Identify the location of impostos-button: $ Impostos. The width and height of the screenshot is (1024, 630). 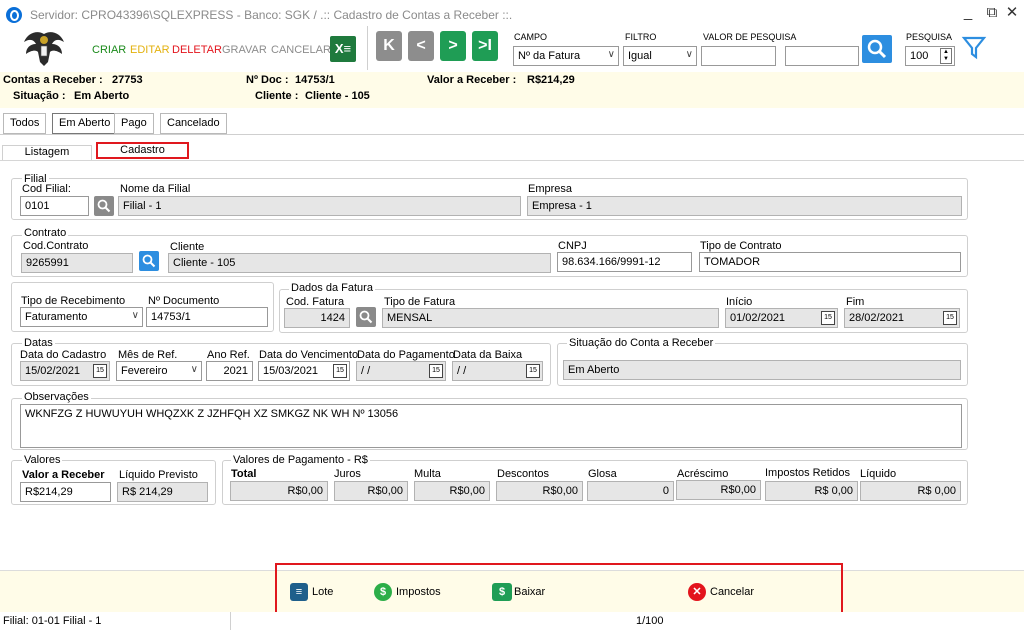
(409, 593).